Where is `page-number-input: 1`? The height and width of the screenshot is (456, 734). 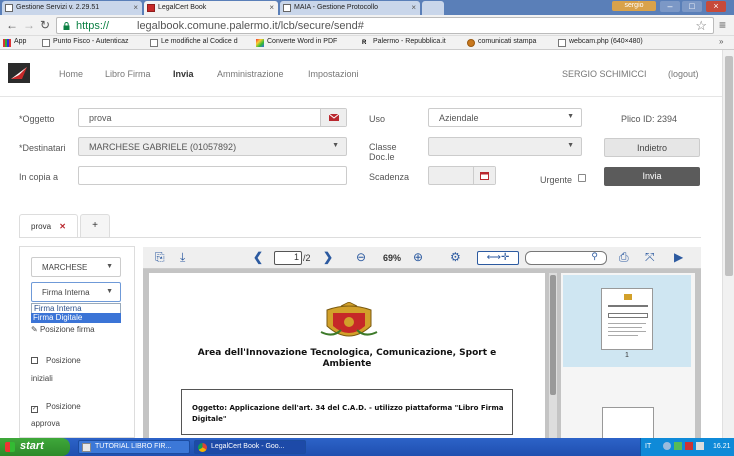 page-number-input: 1 is located at coordinates (288, 258).